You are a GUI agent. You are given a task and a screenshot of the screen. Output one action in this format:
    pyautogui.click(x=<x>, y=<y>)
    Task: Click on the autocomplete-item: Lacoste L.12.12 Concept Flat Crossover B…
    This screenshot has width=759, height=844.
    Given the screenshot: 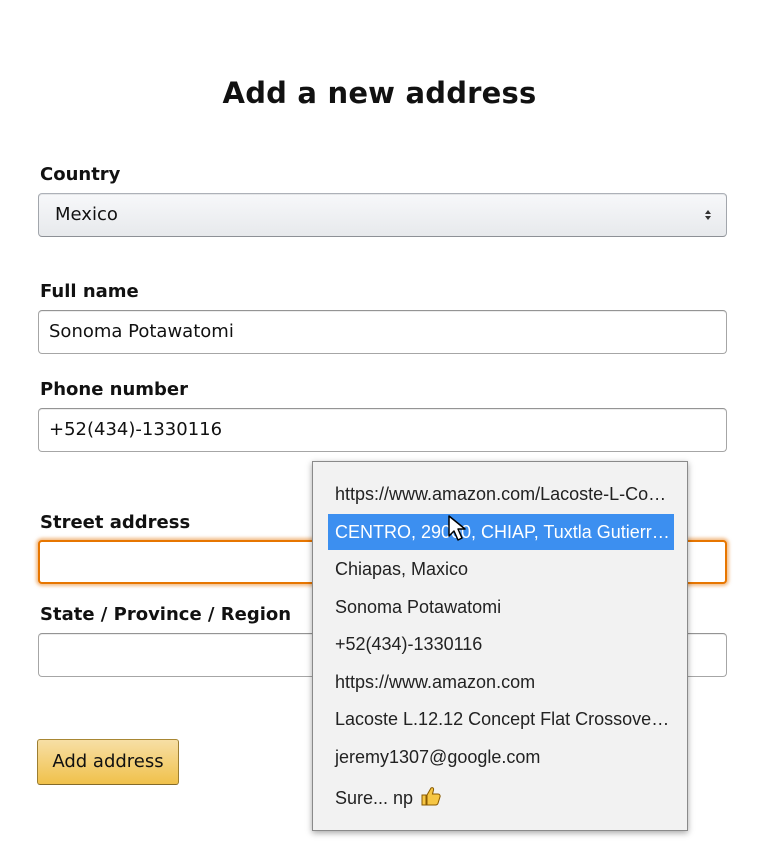 What is the action you would take?
    pyautogui.click(x=501, y=719)
    